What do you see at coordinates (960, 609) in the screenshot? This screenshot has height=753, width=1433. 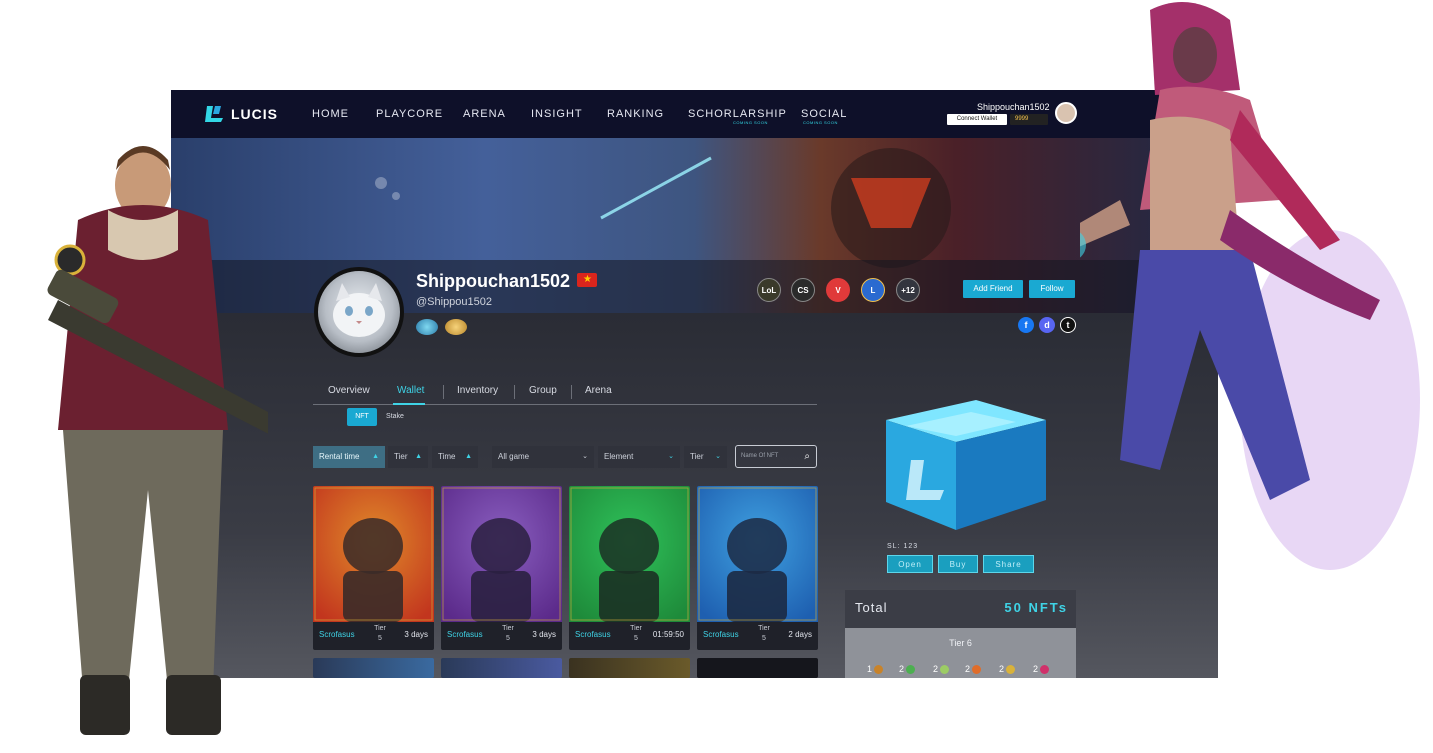 I see `total-header: Total 50 NFTs` at bounding box center [960, 609].